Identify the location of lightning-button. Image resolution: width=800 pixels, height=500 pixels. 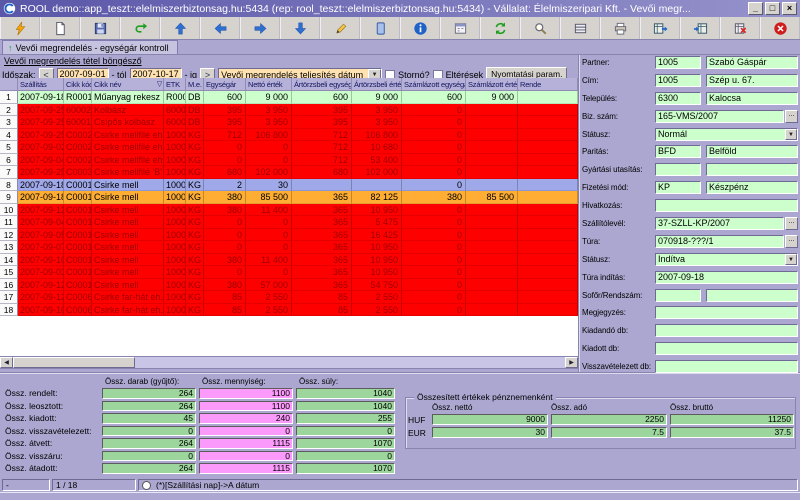
(20, 28).